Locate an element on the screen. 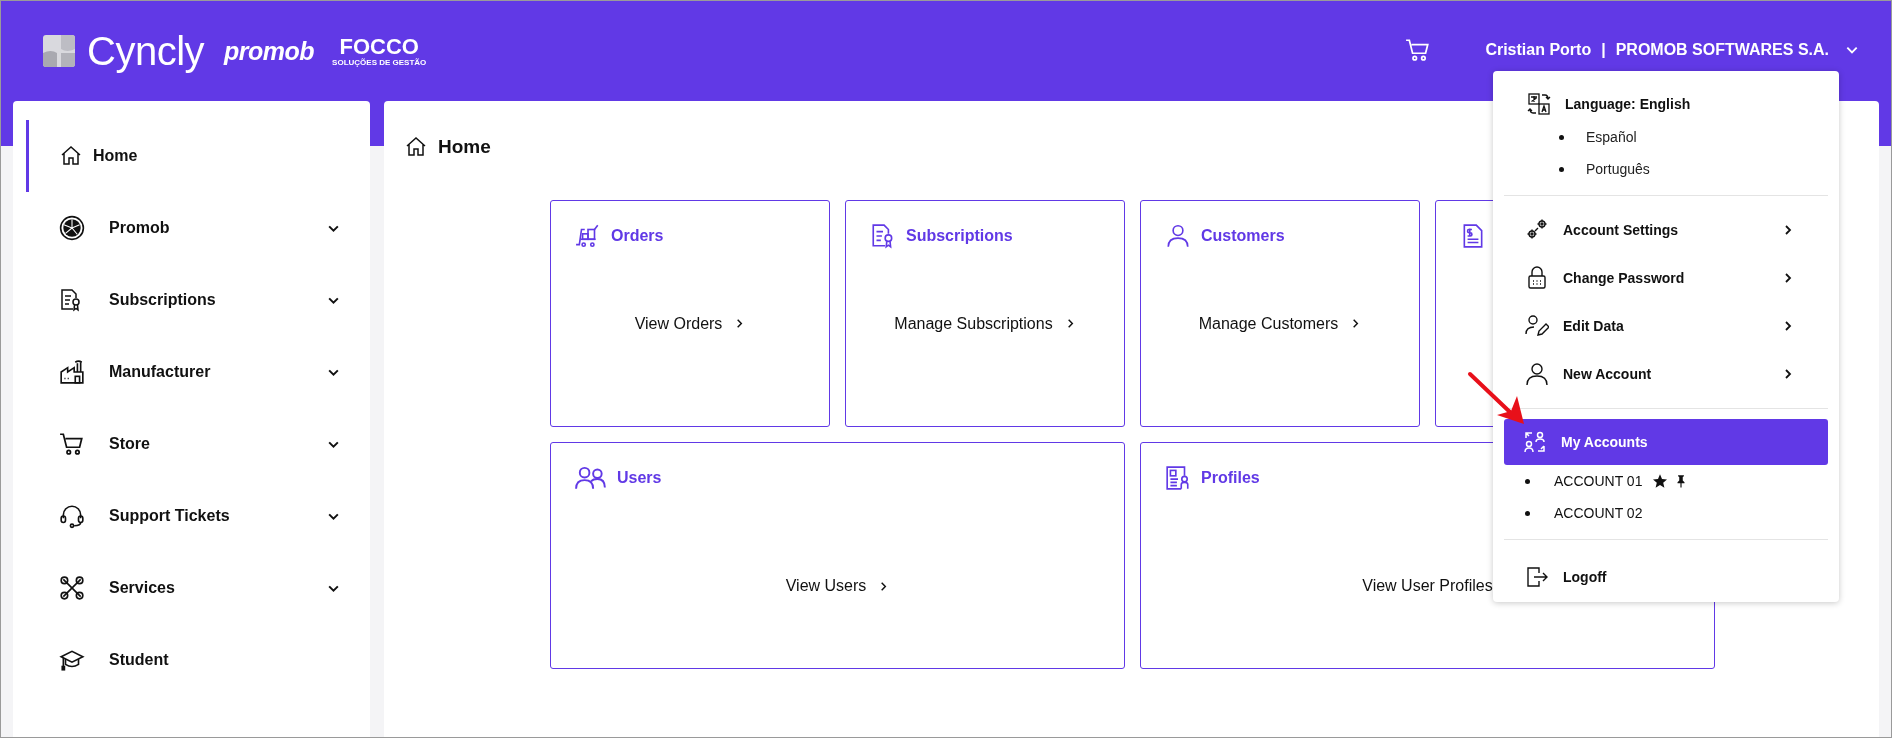 Image resolution: width=1892 pixels, height=738 pixels. card-link: View User Profiles is located at coordinates (1427, 586).